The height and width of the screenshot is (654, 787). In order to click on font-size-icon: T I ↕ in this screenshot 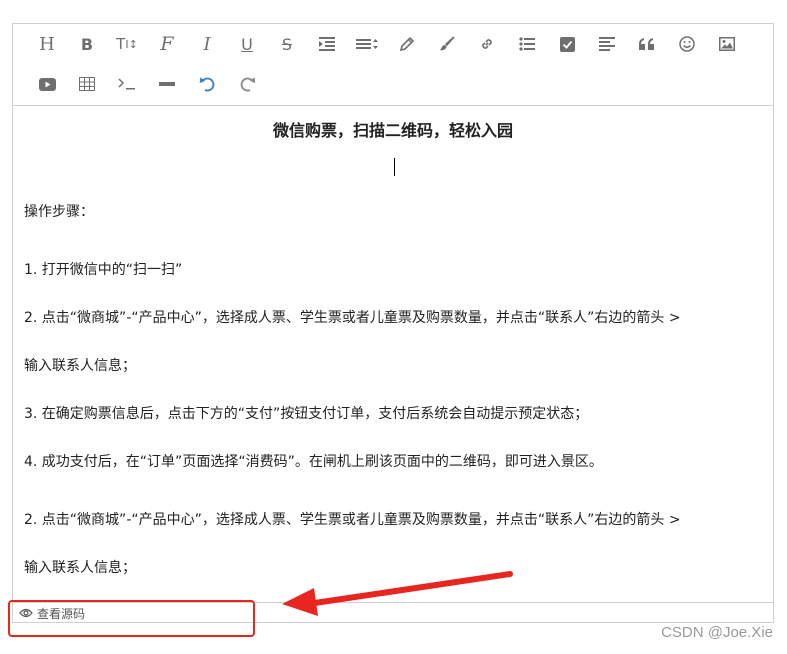, I will do `click(127, 44)`.